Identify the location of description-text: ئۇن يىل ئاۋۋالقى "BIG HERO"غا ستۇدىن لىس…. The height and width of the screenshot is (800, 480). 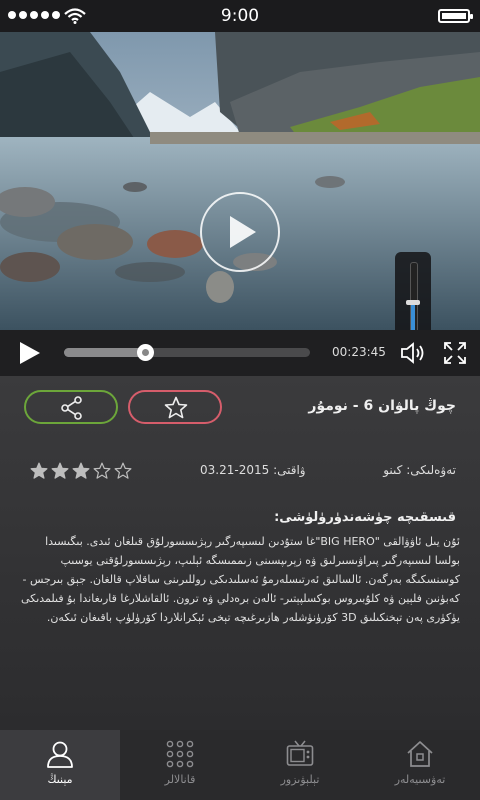
(240, 579).